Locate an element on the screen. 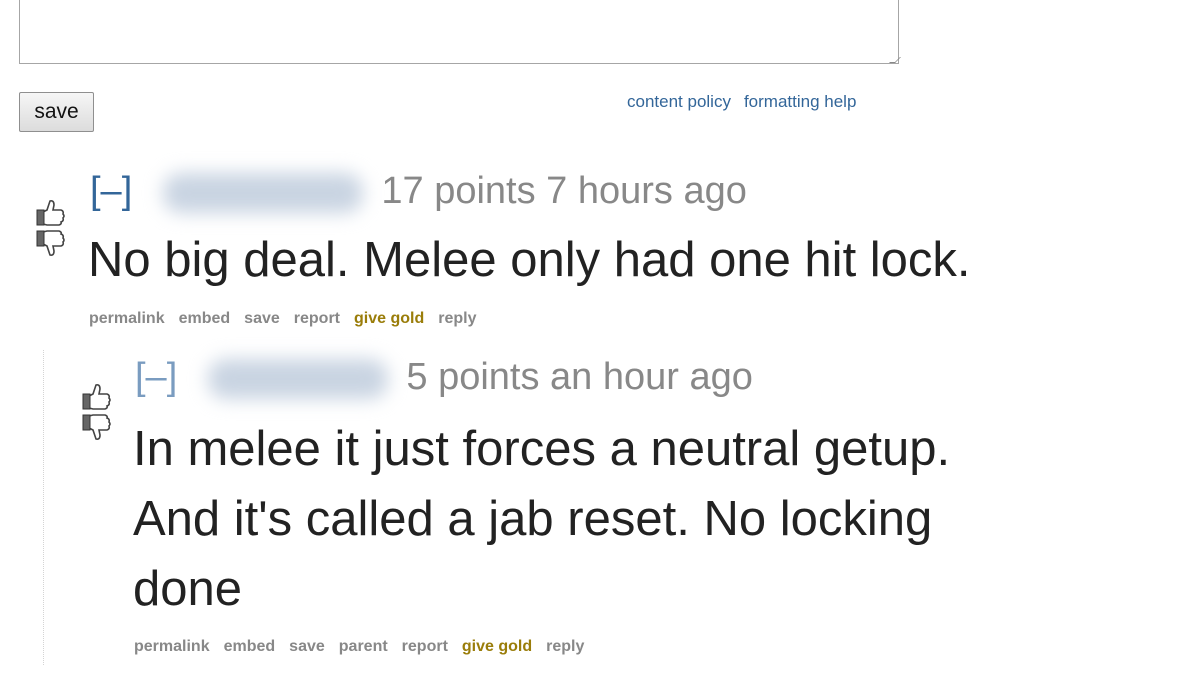  formatting-help-link: formatting help is located at coordinates (800, 101).